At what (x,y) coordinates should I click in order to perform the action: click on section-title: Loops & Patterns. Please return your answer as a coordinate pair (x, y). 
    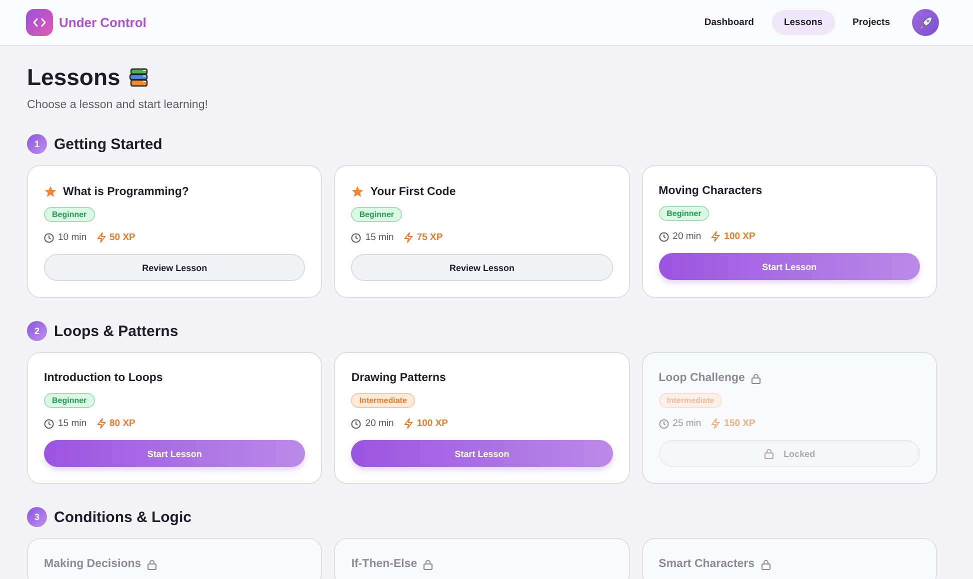
    Looking at the image, I should click on (116, 331).